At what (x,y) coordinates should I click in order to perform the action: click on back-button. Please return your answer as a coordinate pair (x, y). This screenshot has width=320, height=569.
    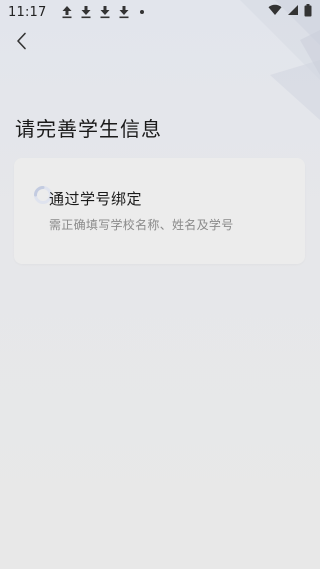
    Looking at the image, I should click on (21, 43).